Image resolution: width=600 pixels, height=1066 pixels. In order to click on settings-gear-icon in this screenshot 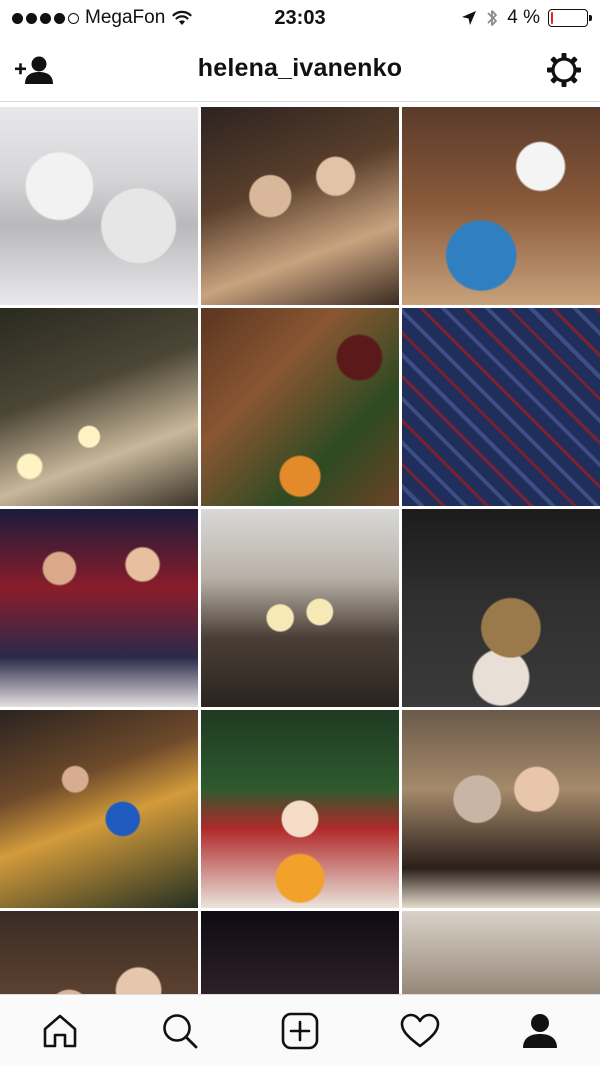, I will do `click(564, 70)`.